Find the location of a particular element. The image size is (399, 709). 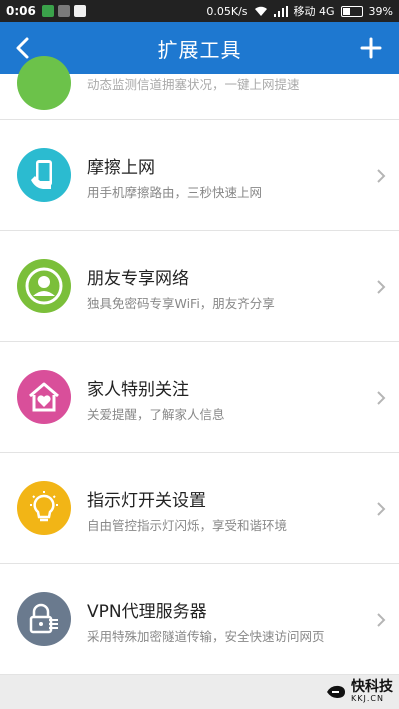

carrier-label: 移动 4G is located at coordinates (314, 11).